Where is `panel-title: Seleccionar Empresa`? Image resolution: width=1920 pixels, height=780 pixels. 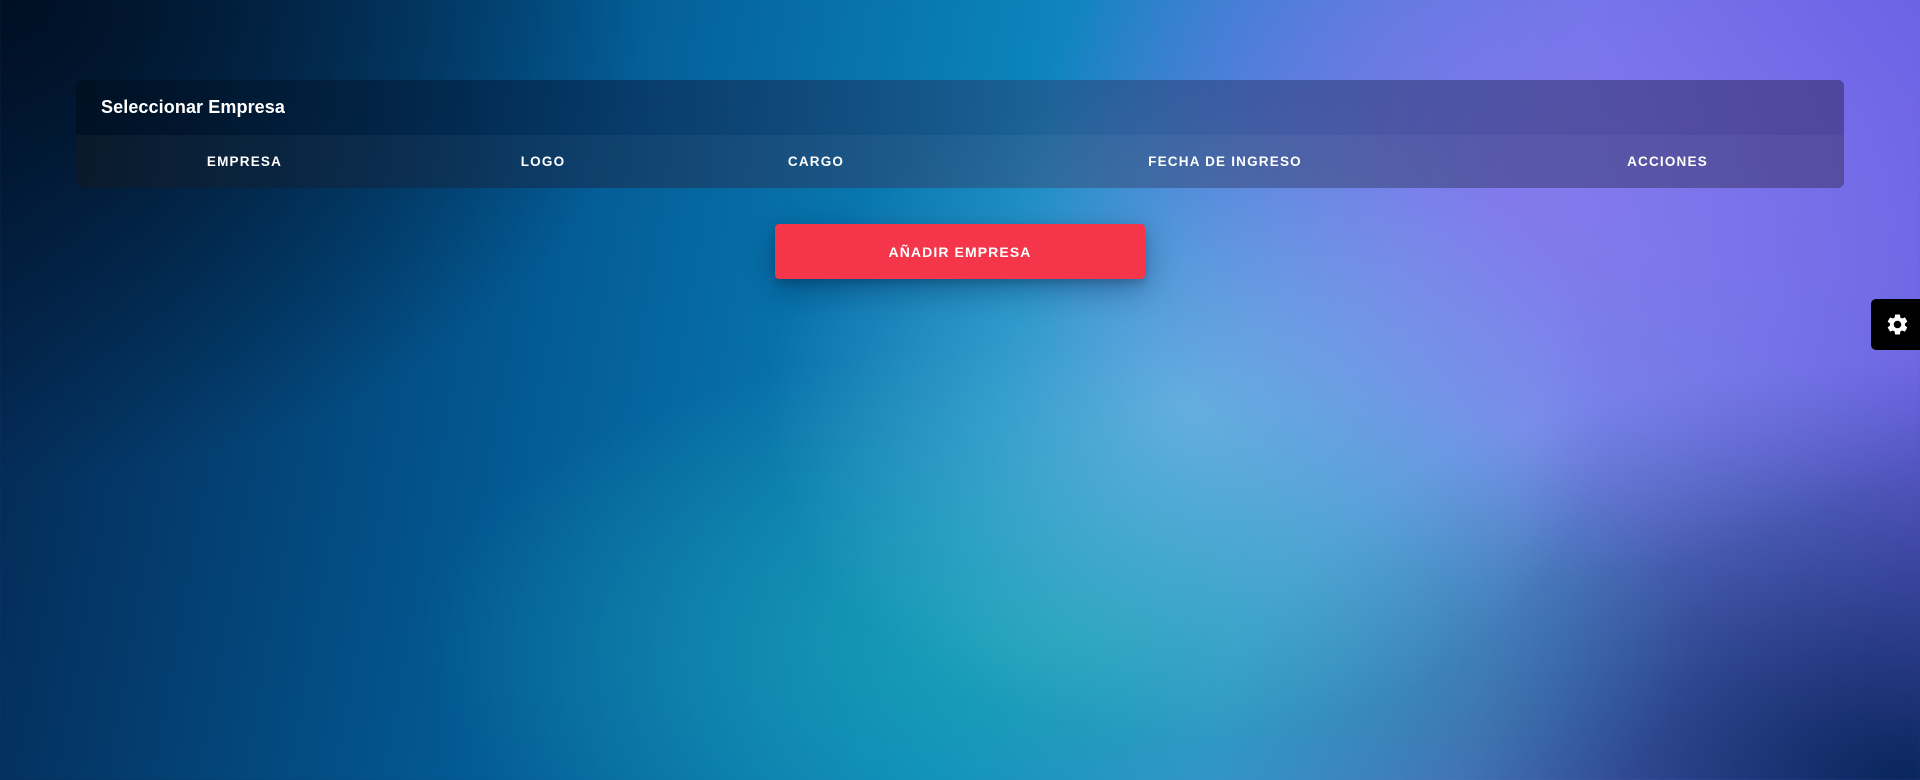
panel-title: Seleccionar Empresa is located at coordinates (193, 107).